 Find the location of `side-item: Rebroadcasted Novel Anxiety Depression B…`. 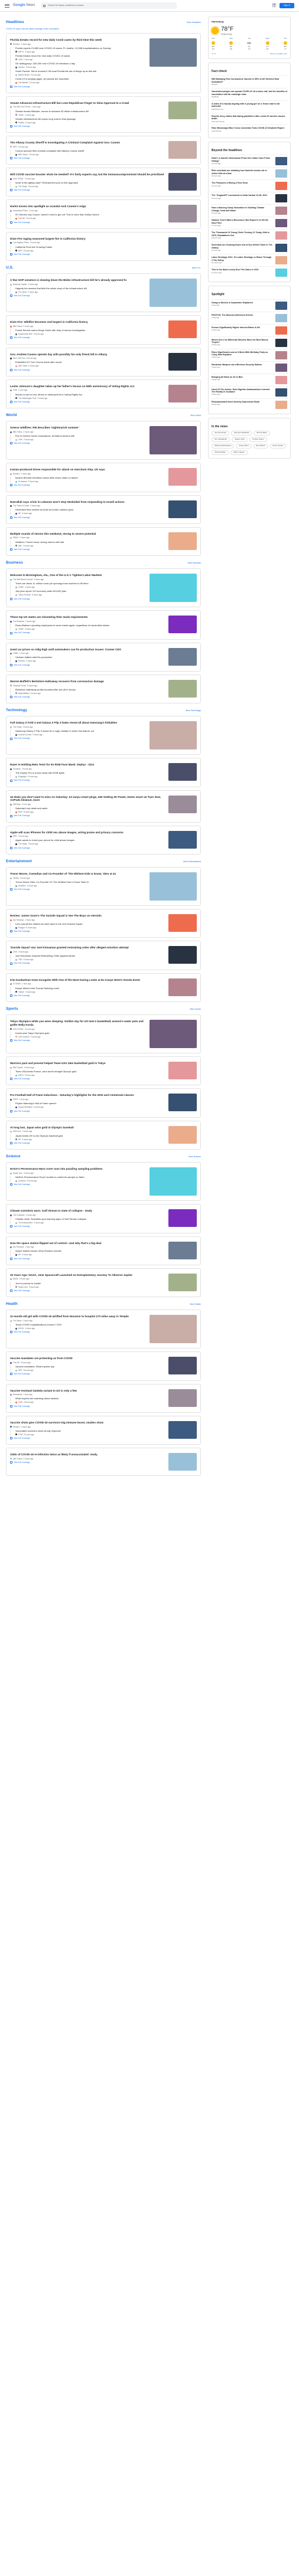

side-item: Rebroadcasted Novel Anxiety Depression B… is located at coordinates (249, 405).